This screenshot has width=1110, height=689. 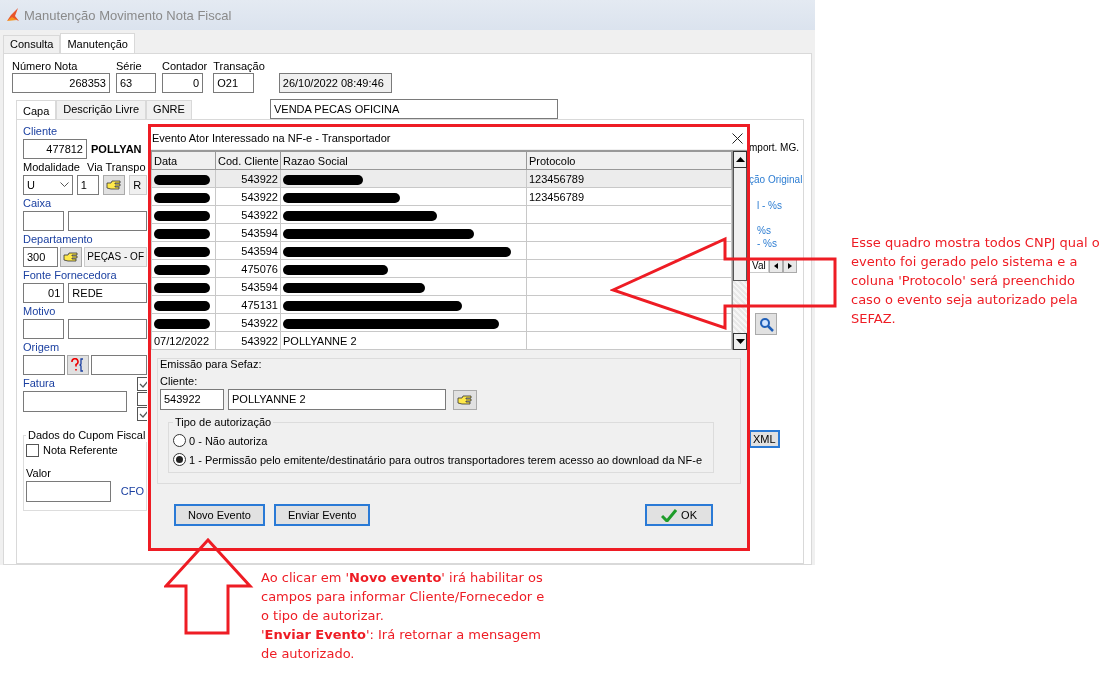 I want to click on scroll-down-button, so click(x=740, y=341).